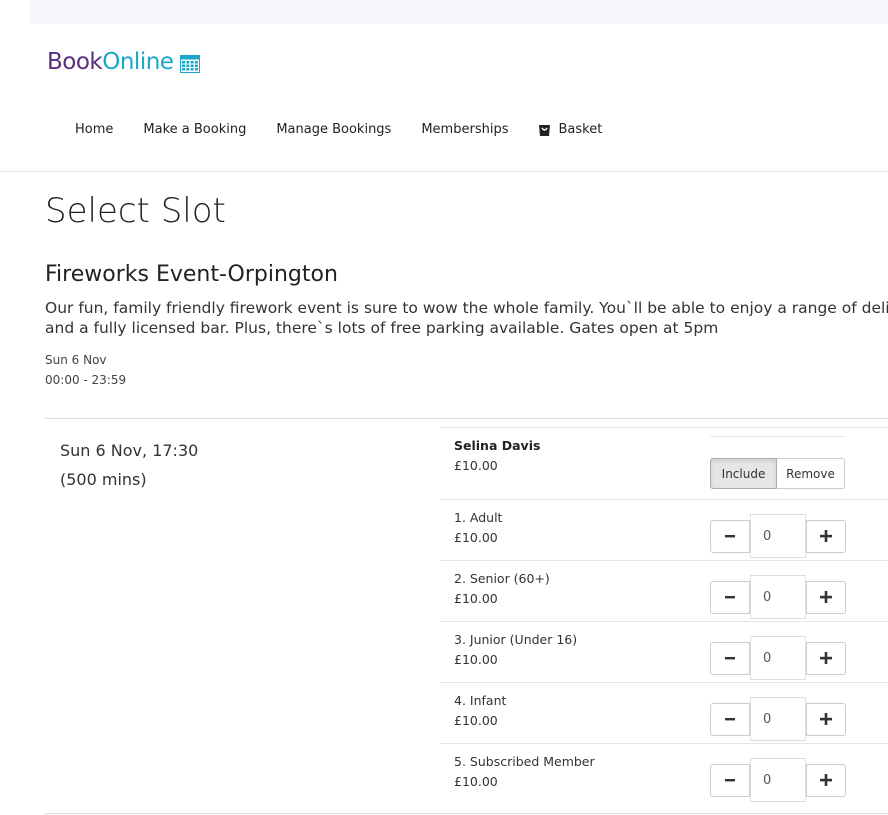  I want to click on ticket-label: 1. Adult, so click(478, 517).